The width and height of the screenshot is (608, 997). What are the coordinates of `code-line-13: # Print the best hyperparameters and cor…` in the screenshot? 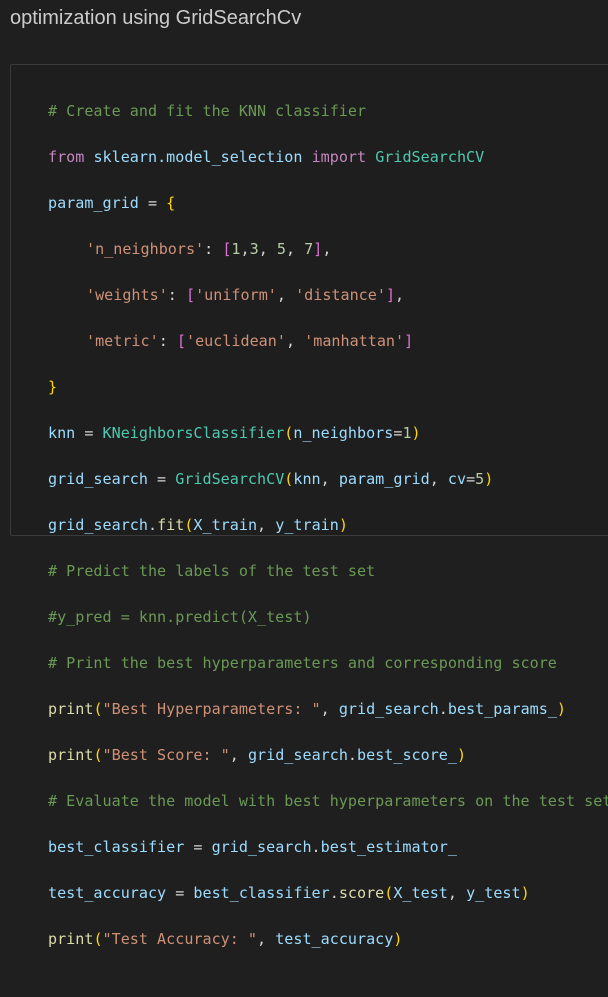 It's located at (328, 663).